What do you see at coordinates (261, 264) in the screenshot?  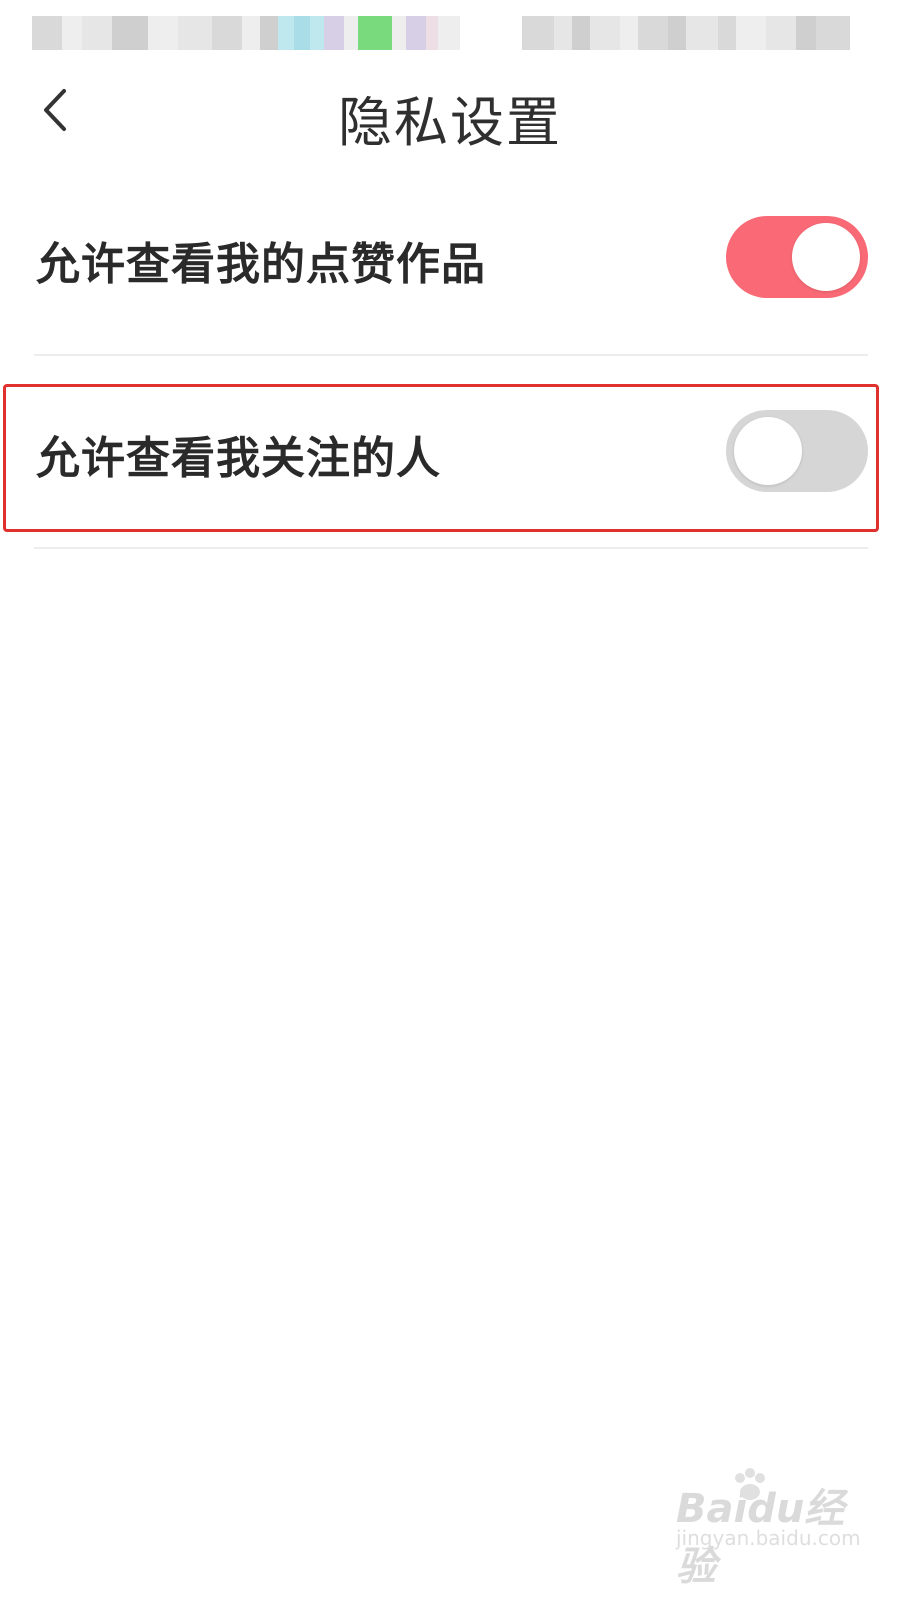 I see `setting-label: 允许查看我的点赞作品` at bounding box center [261, 264].